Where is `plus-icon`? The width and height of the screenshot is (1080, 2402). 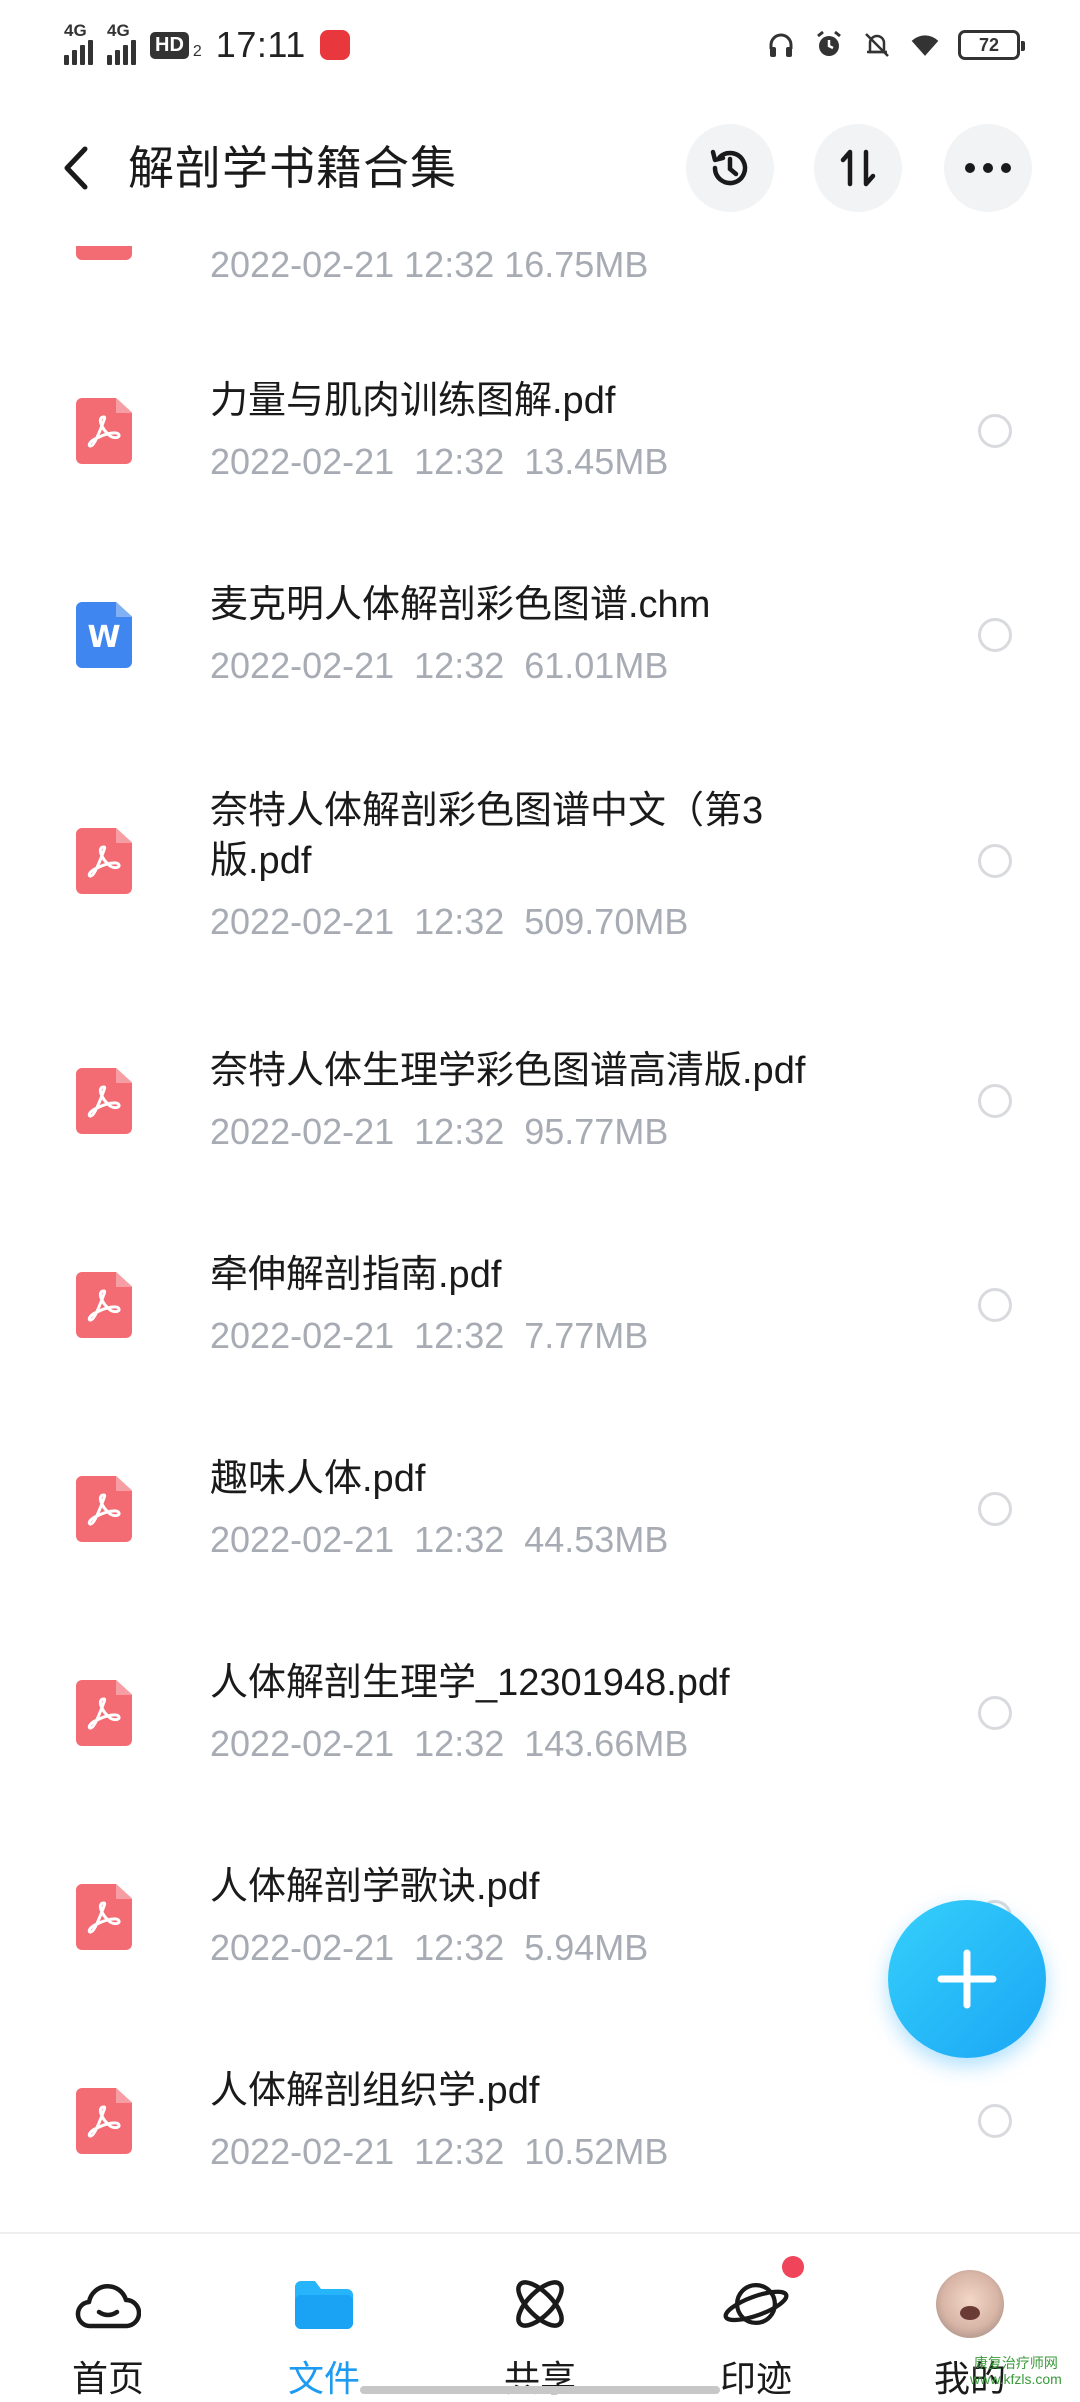
plus-icon is located at coordinates (967, 1979).